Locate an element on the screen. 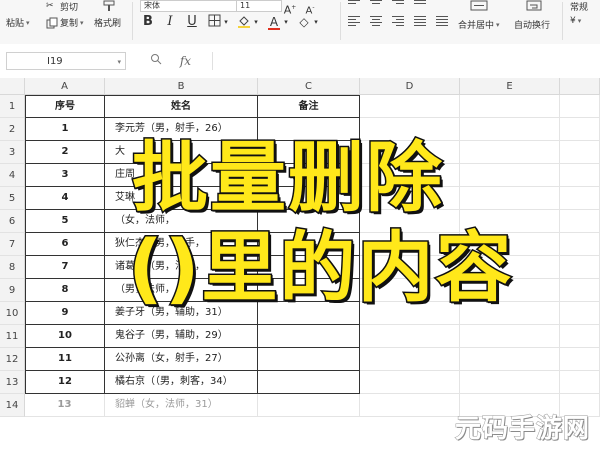 This screenshot has width=600, height=449. merge-center-button: 合并居中 ▾ is located at coordinates (479, 25).